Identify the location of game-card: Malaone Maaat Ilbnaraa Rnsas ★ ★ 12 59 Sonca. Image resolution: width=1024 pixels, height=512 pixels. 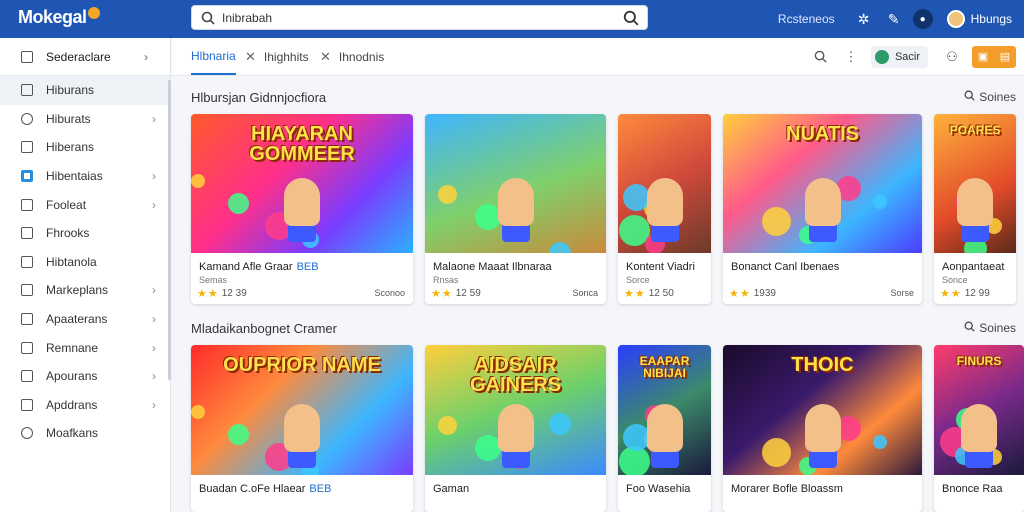
(515, 209).